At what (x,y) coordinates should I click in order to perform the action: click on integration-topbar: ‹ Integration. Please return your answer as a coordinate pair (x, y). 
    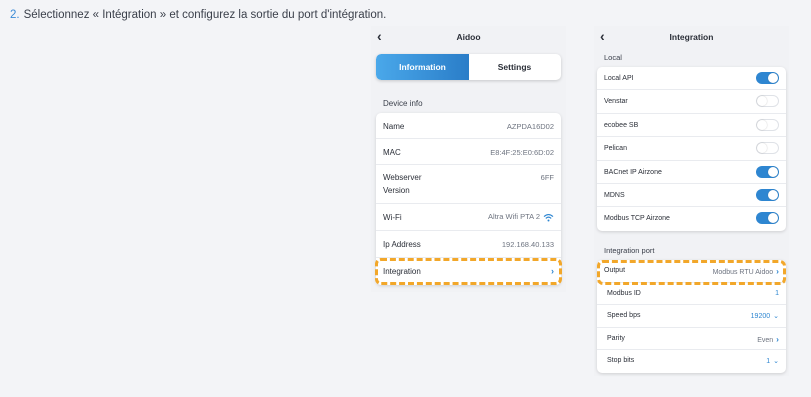
    Looking at the image, I should click on (691, 37).